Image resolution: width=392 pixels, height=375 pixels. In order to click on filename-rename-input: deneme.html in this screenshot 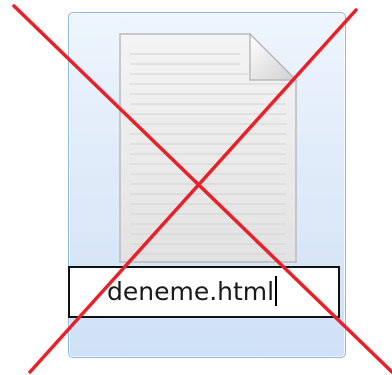, I will do `click(204, 292)`.